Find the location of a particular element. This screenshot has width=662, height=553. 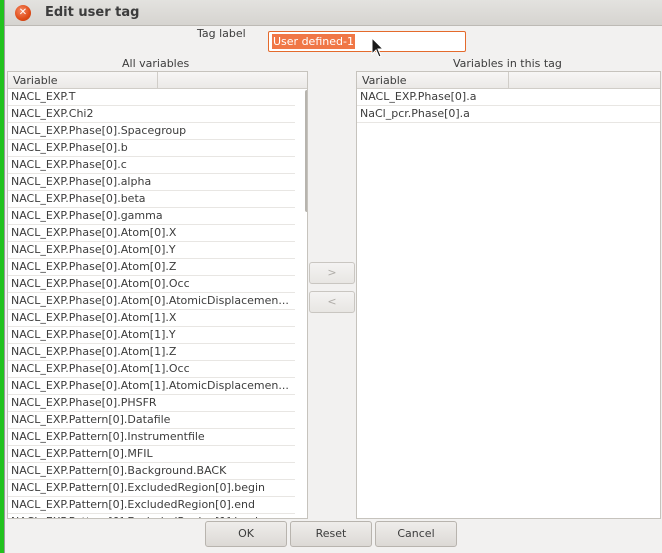

variable-row: NACL_EXP.T is located at coordinates (151, 97).